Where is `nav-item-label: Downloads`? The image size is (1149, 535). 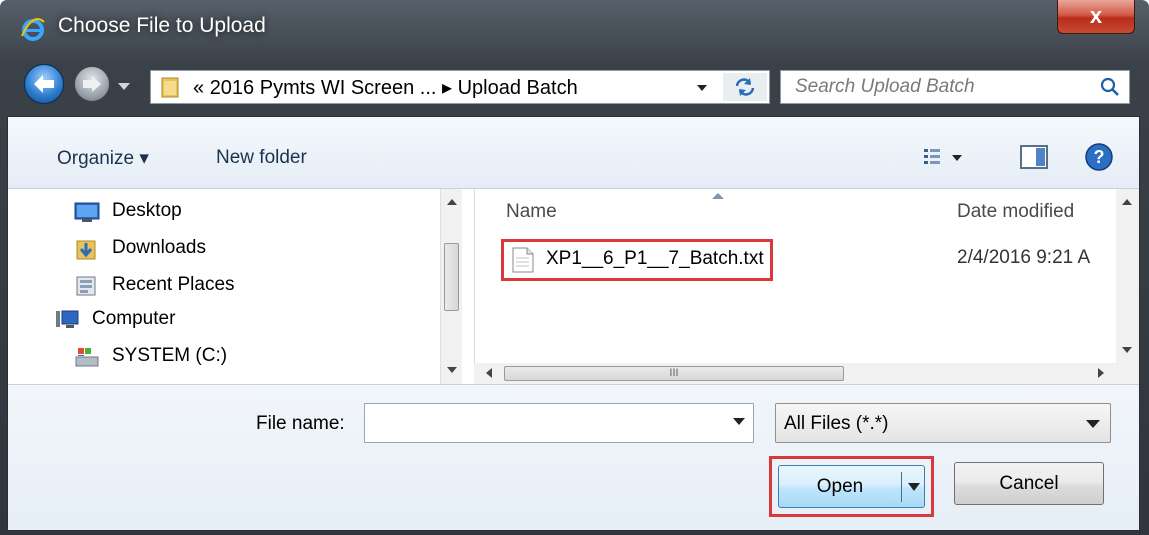 nav-item-label: Downloads is located at coordinates (159, 247).